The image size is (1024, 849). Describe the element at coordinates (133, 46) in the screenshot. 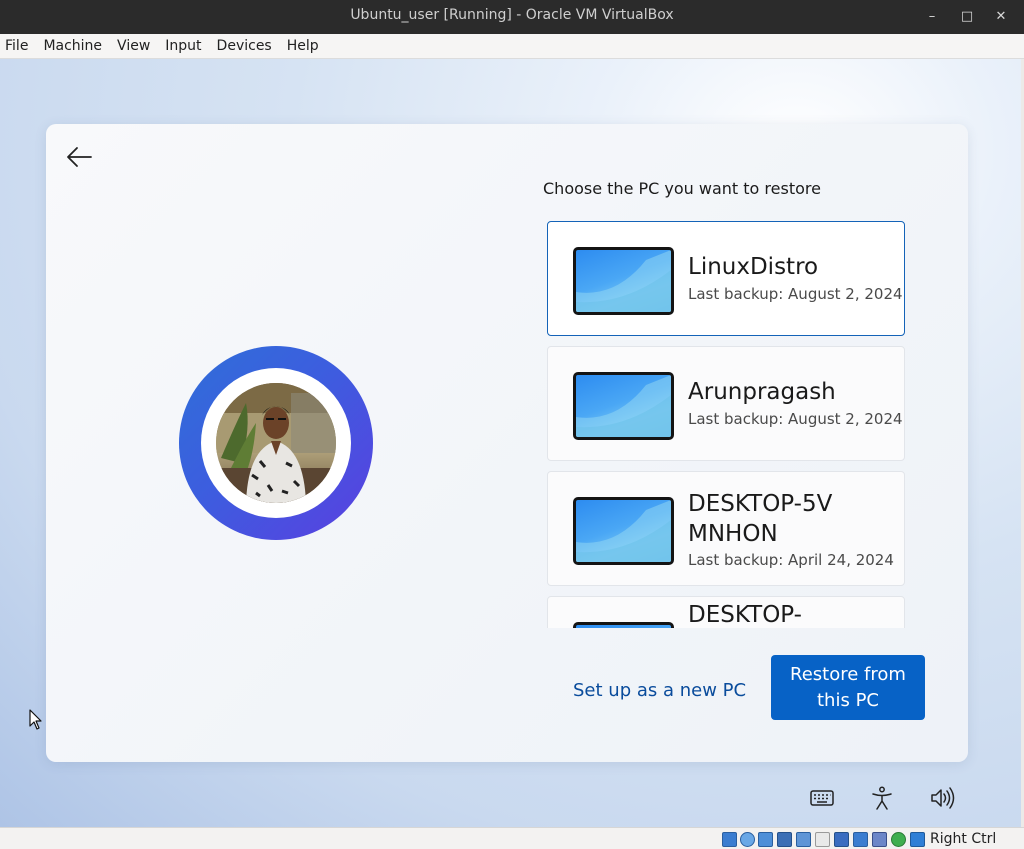

I see `menu-view: View` at that location.